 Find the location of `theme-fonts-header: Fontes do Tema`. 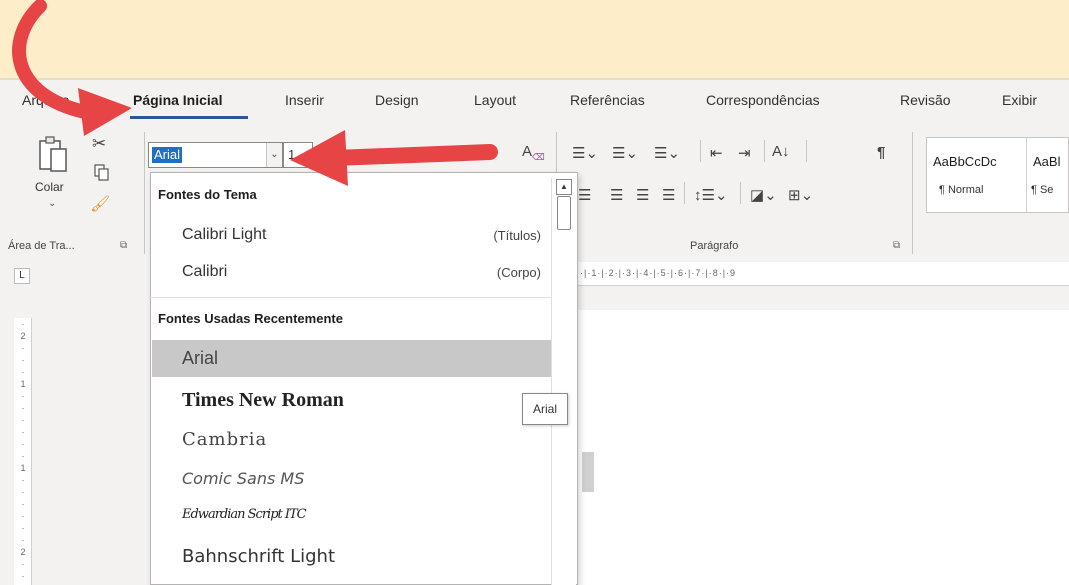

theme-fonts-header: Fontes do Tema is located at coordinates (207, 194).